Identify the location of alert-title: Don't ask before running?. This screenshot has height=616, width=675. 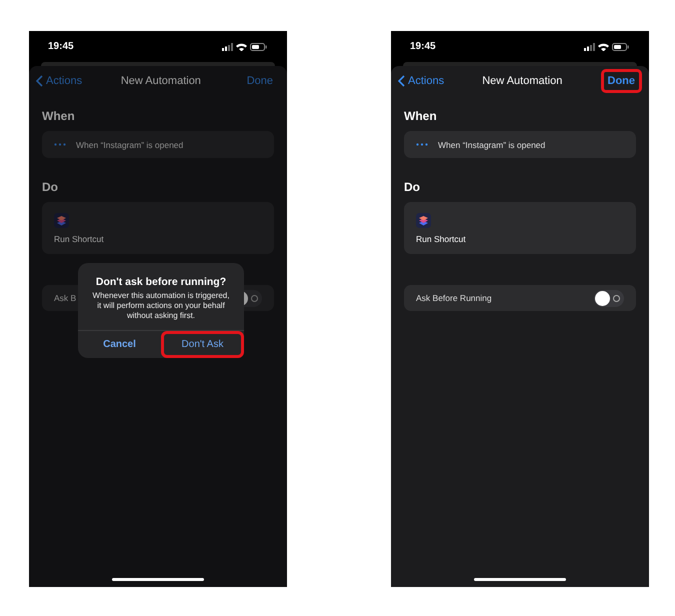
(161, 282).